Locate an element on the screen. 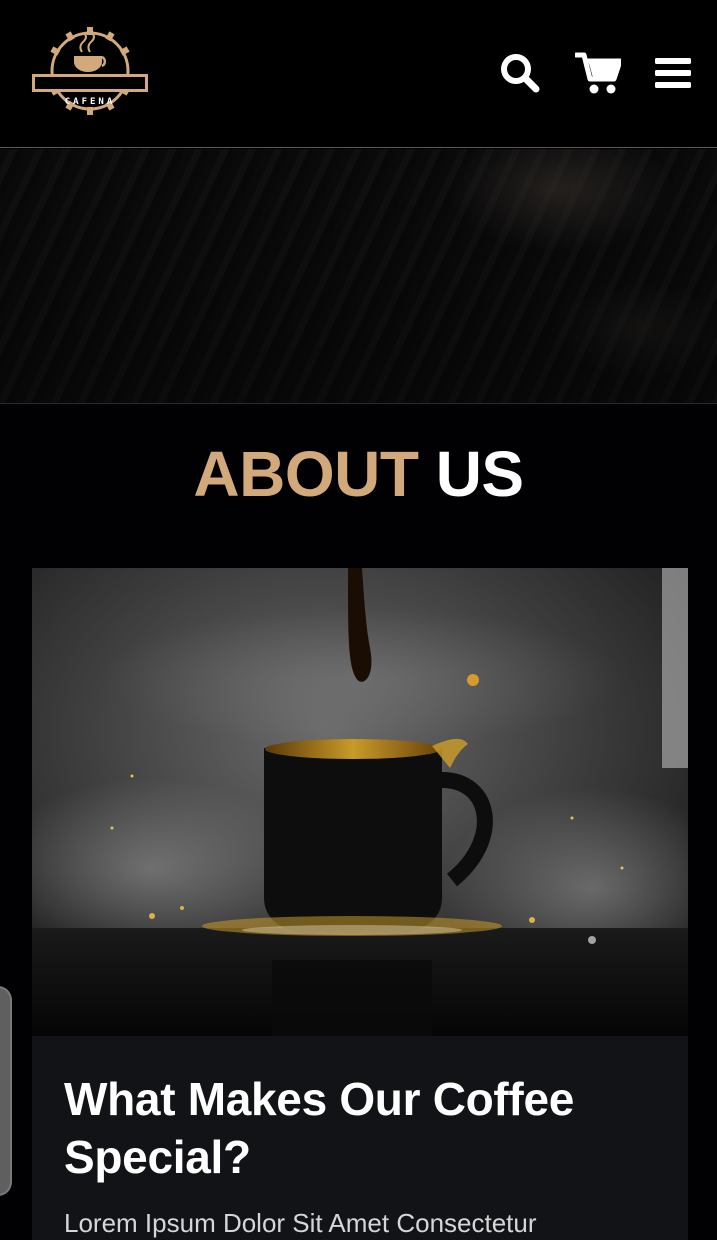 This screenshot has width=717, height=1240. about-section-title: ABOUT US is located at coordinates (358, 474).